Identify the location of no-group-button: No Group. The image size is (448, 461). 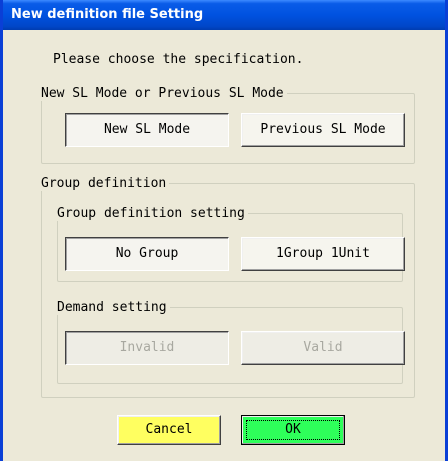
(147, 254).